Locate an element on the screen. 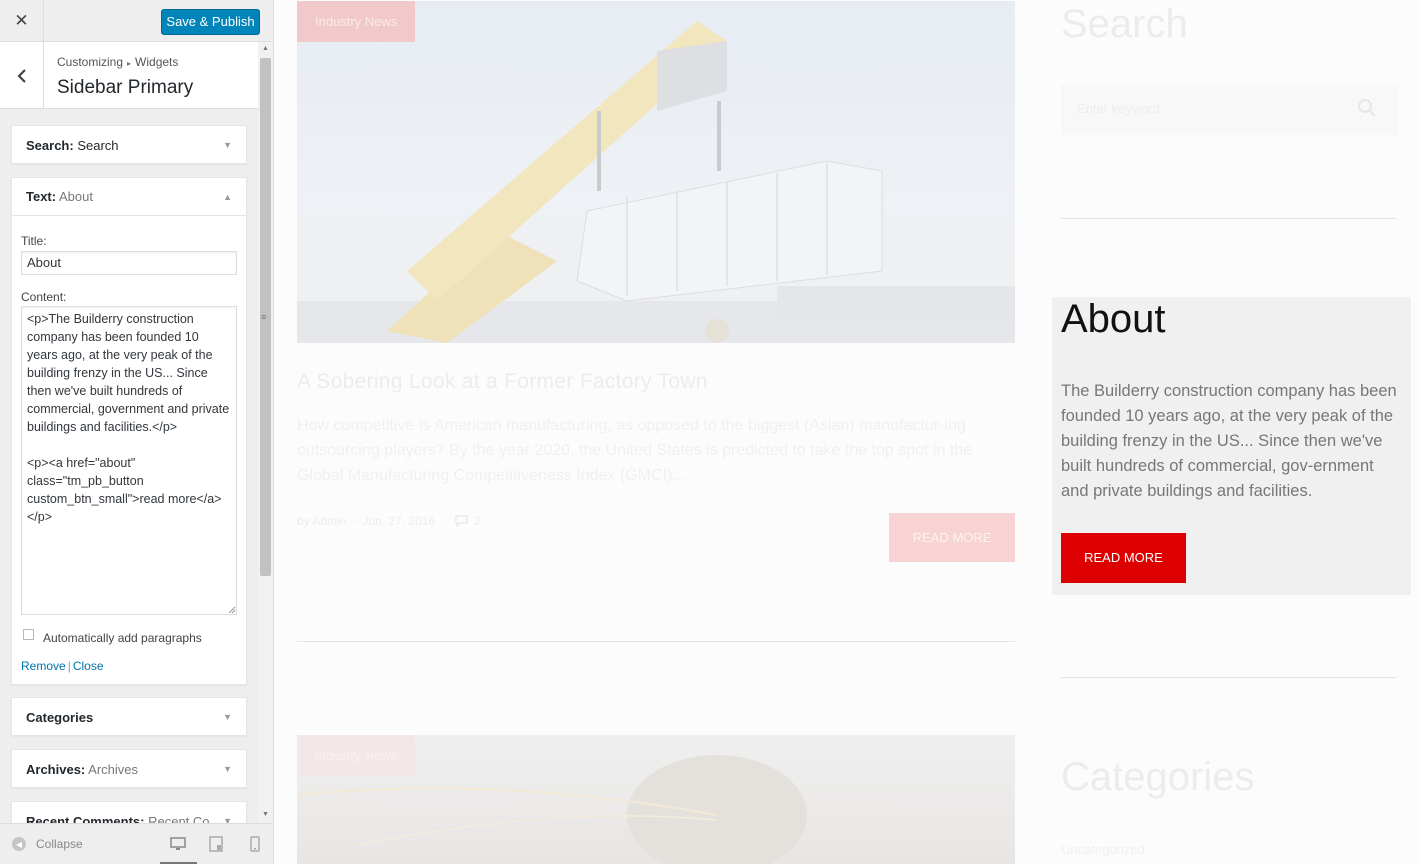 The height and width of the screenshot is (864, 1419). post-author: by Admin is located at coordinates (321, 521).